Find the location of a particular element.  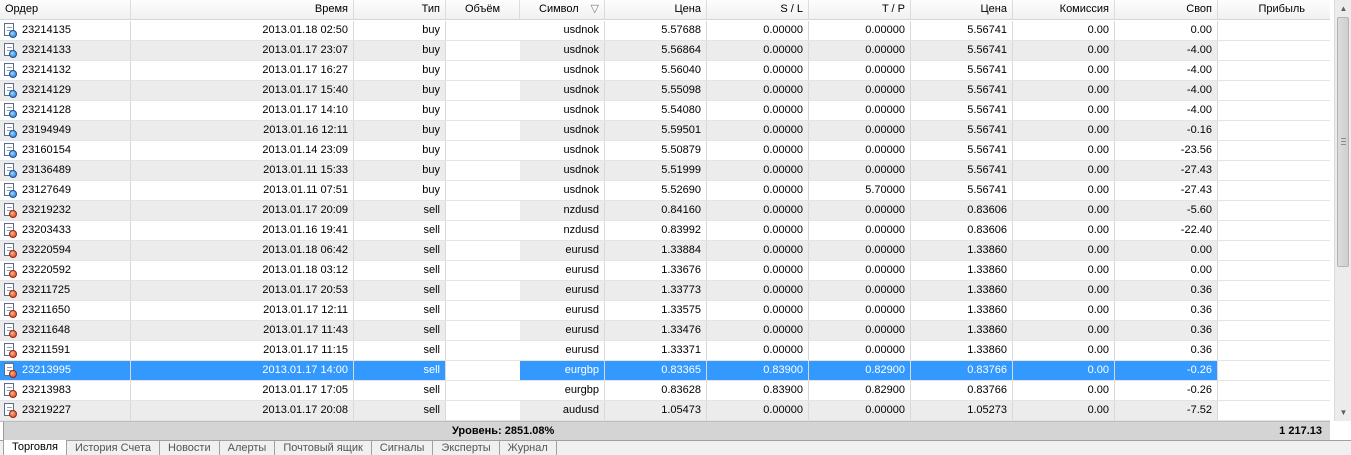

scroll-down-icon: ▼ is located at coordinates (1343, 412).